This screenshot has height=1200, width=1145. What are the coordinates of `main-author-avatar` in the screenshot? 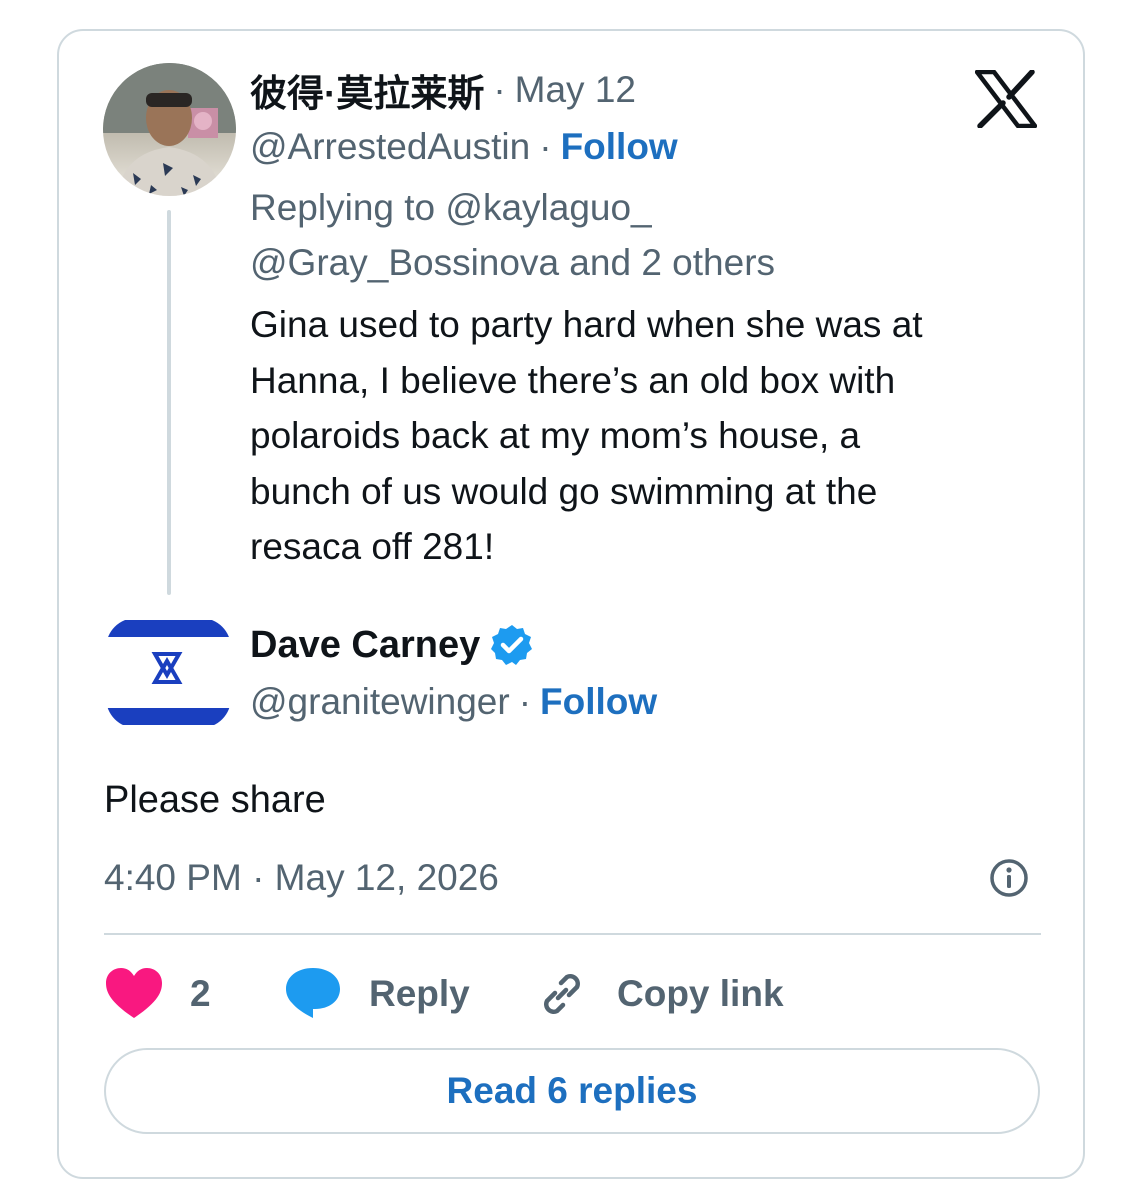 It's located at (168, 673).